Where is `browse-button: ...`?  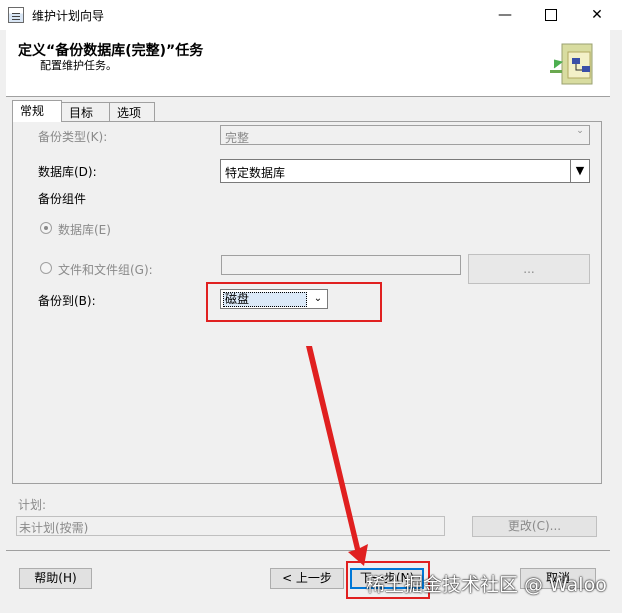
browse-button: ... is located at coordinates (529, 269).